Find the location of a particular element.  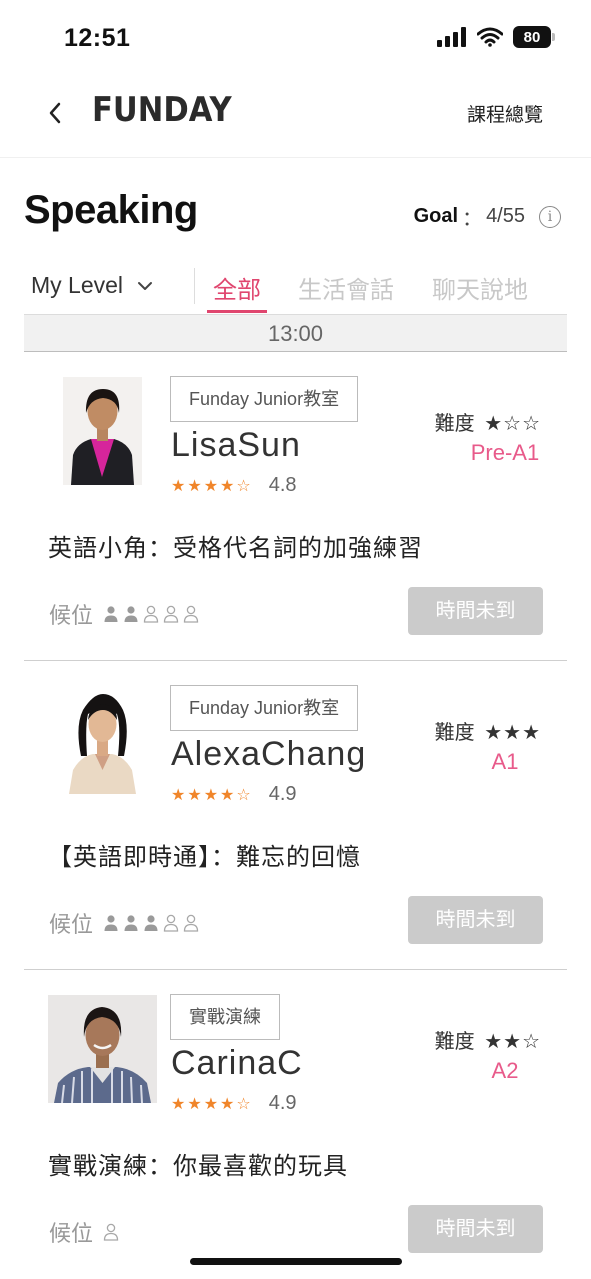

tab-chat: 聊天說地 is located at coordinates (480, 287).